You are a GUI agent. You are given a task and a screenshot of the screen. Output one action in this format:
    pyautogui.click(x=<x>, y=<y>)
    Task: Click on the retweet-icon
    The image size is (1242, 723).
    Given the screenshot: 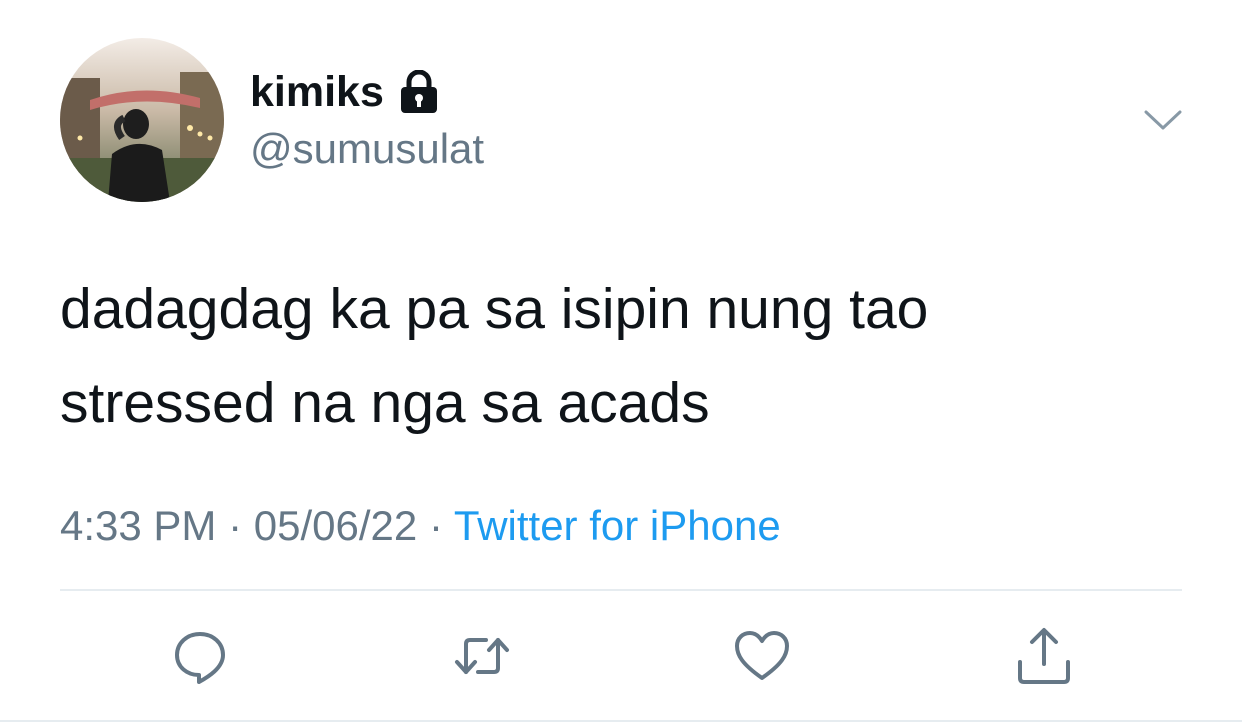 What is the action you would take?
    pyautogui.click(x=482, y=656)
    